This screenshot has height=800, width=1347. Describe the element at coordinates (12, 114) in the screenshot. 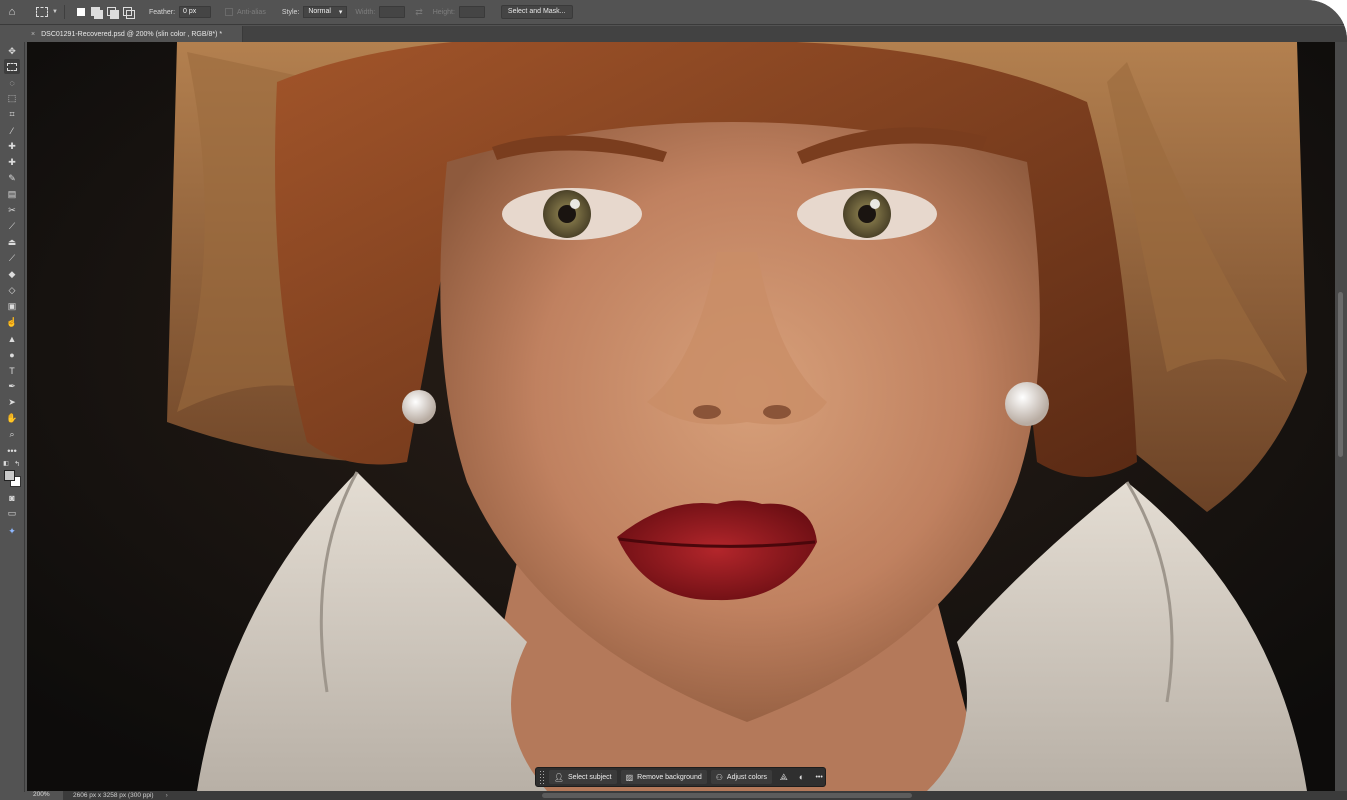

I see `crop-tool-icon: ⌗` at that location.